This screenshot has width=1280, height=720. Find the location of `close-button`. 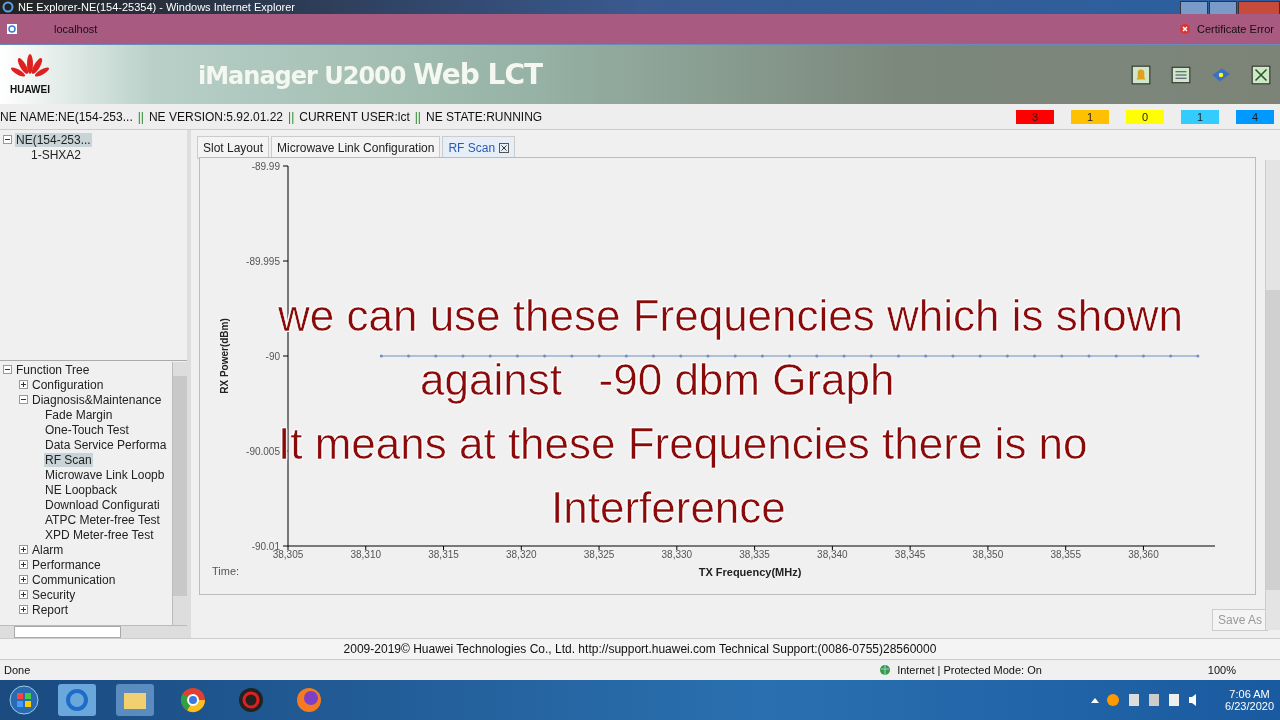

close-button is located at coordinates (1259, 8).